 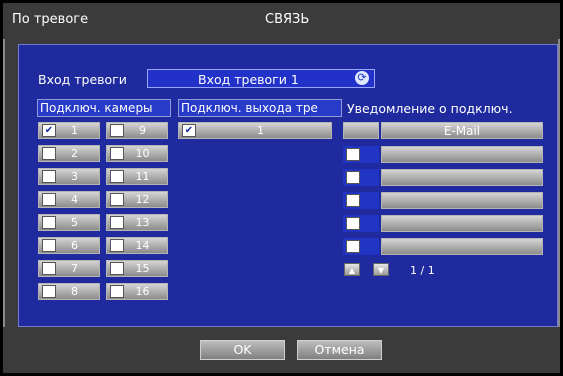 I want to click on notify-blank-cell, so click(x=361, y=130).